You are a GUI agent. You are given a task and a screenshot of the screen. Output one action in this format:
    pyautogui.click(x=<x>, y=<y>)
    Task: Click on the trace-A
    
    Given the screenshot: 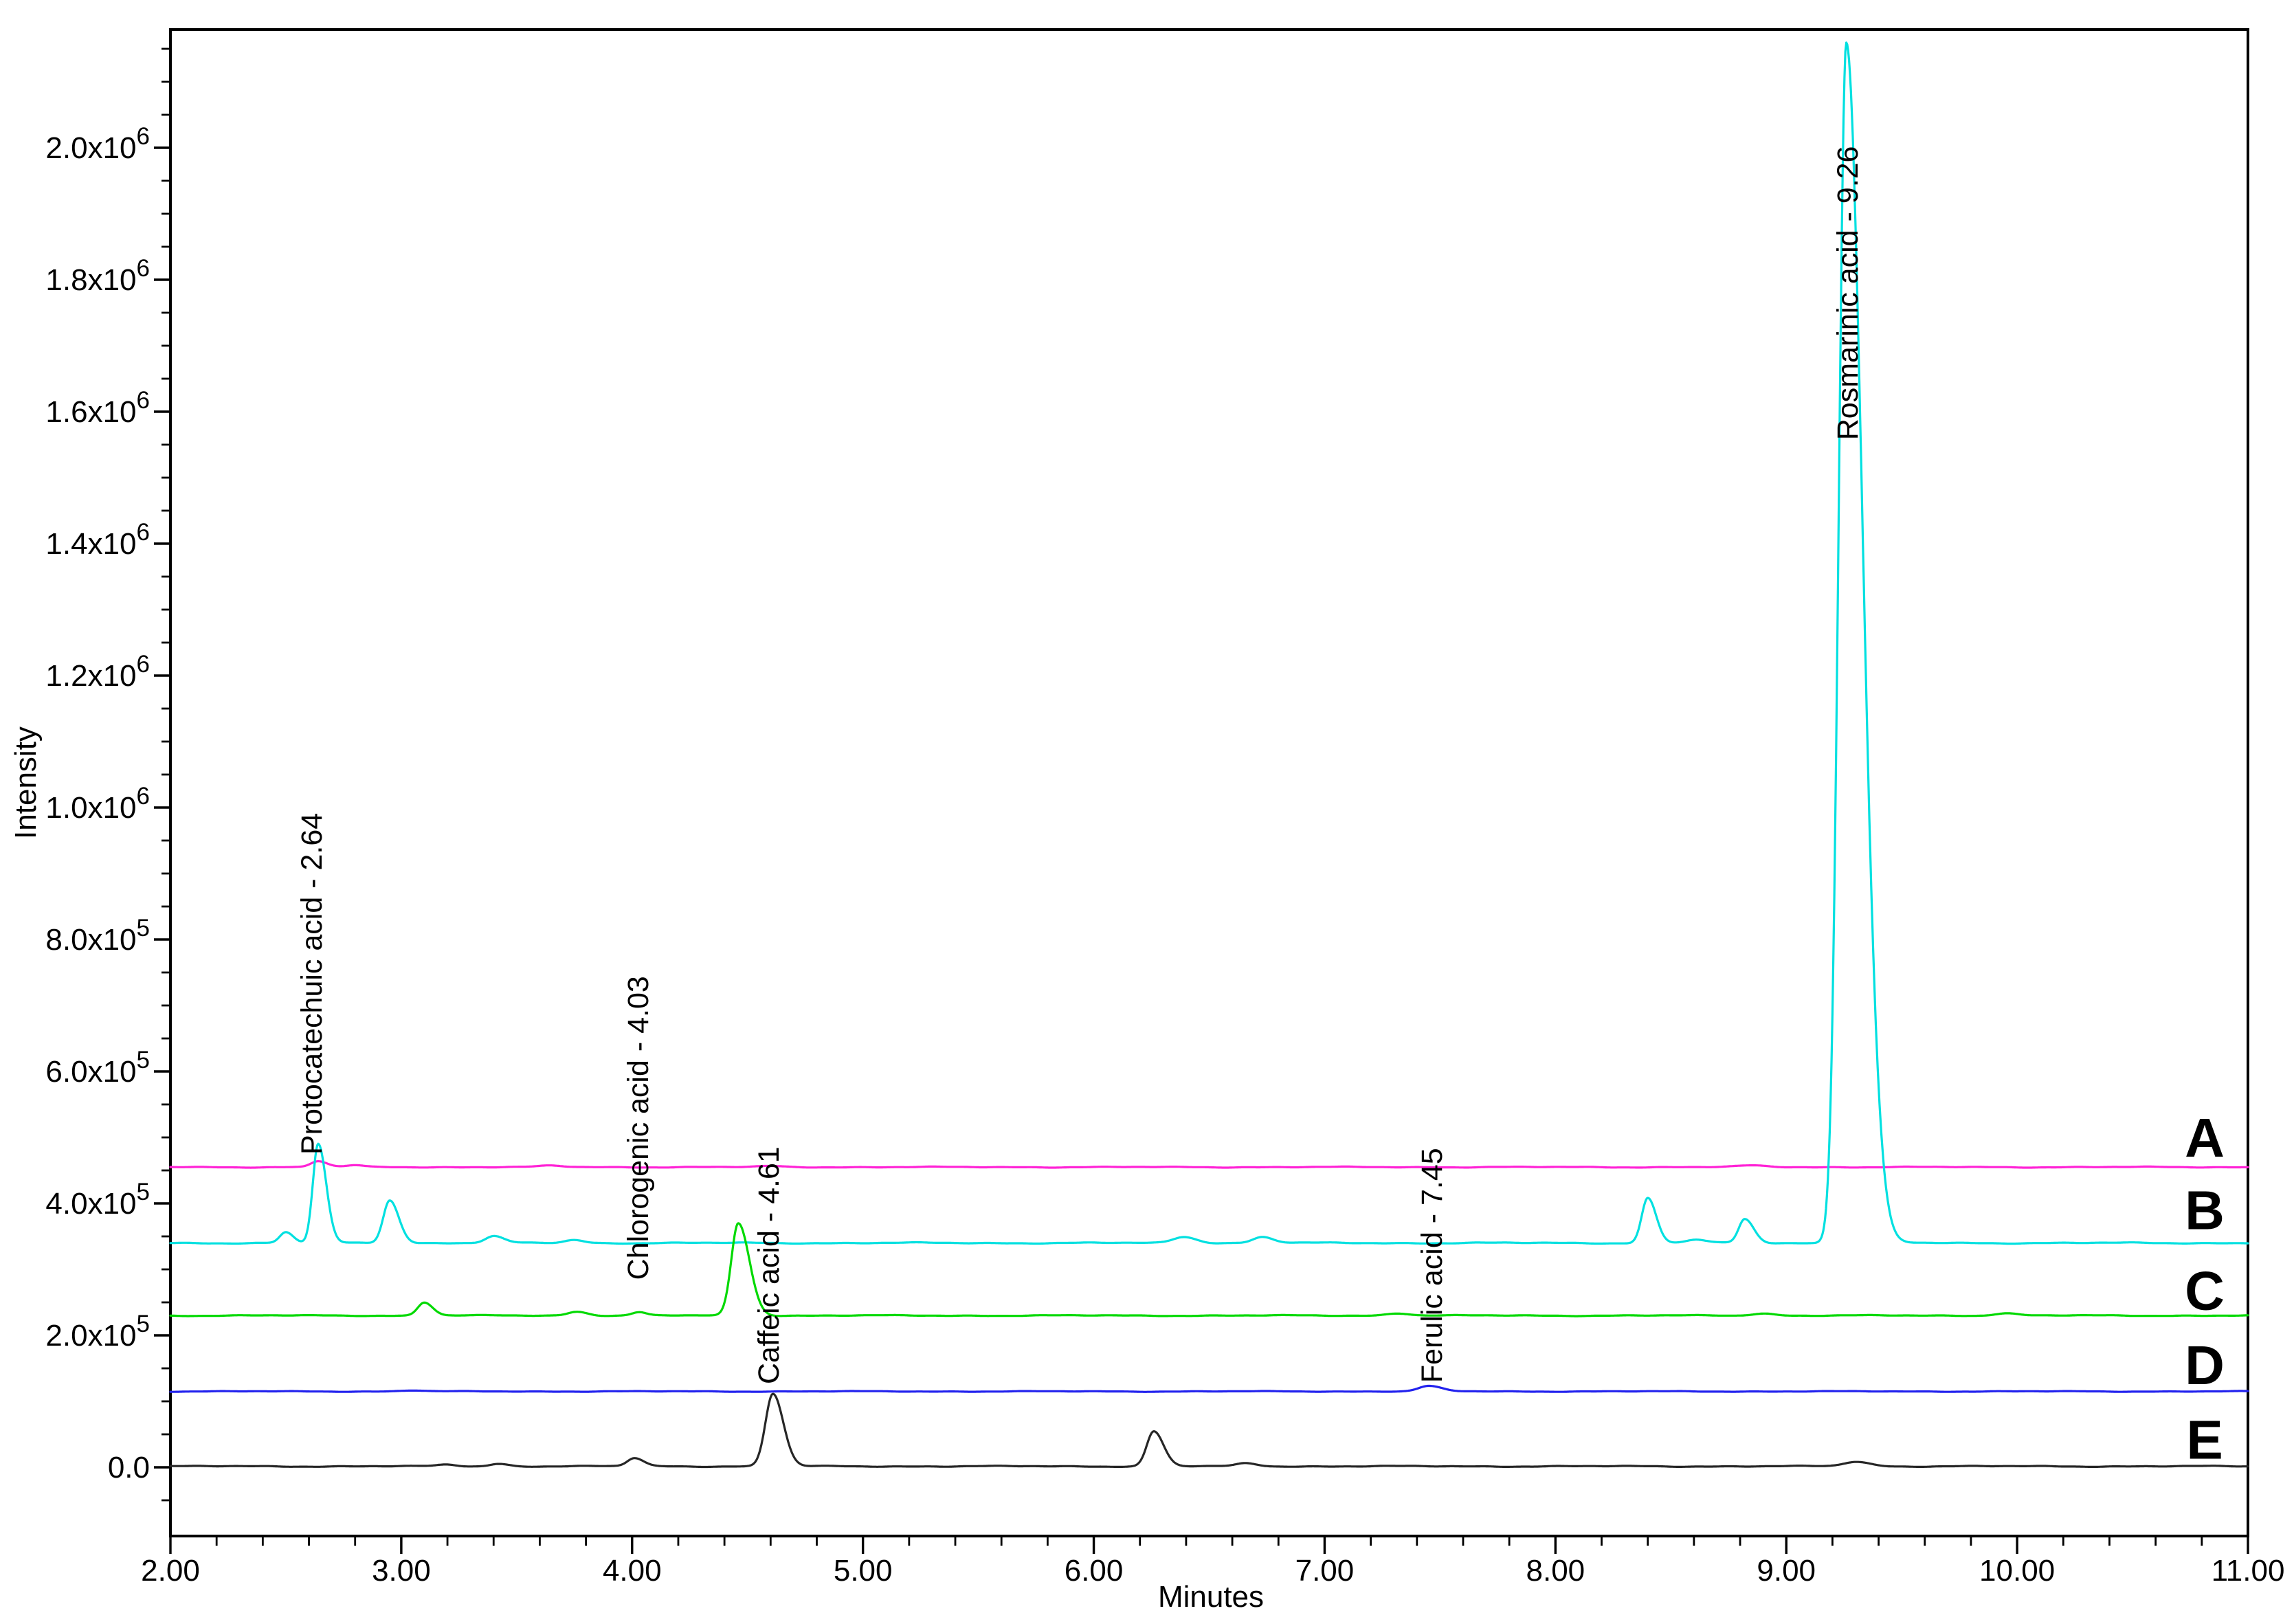 What is the action you would take?
    pyautogui.click(x=1209, y=1164)
    